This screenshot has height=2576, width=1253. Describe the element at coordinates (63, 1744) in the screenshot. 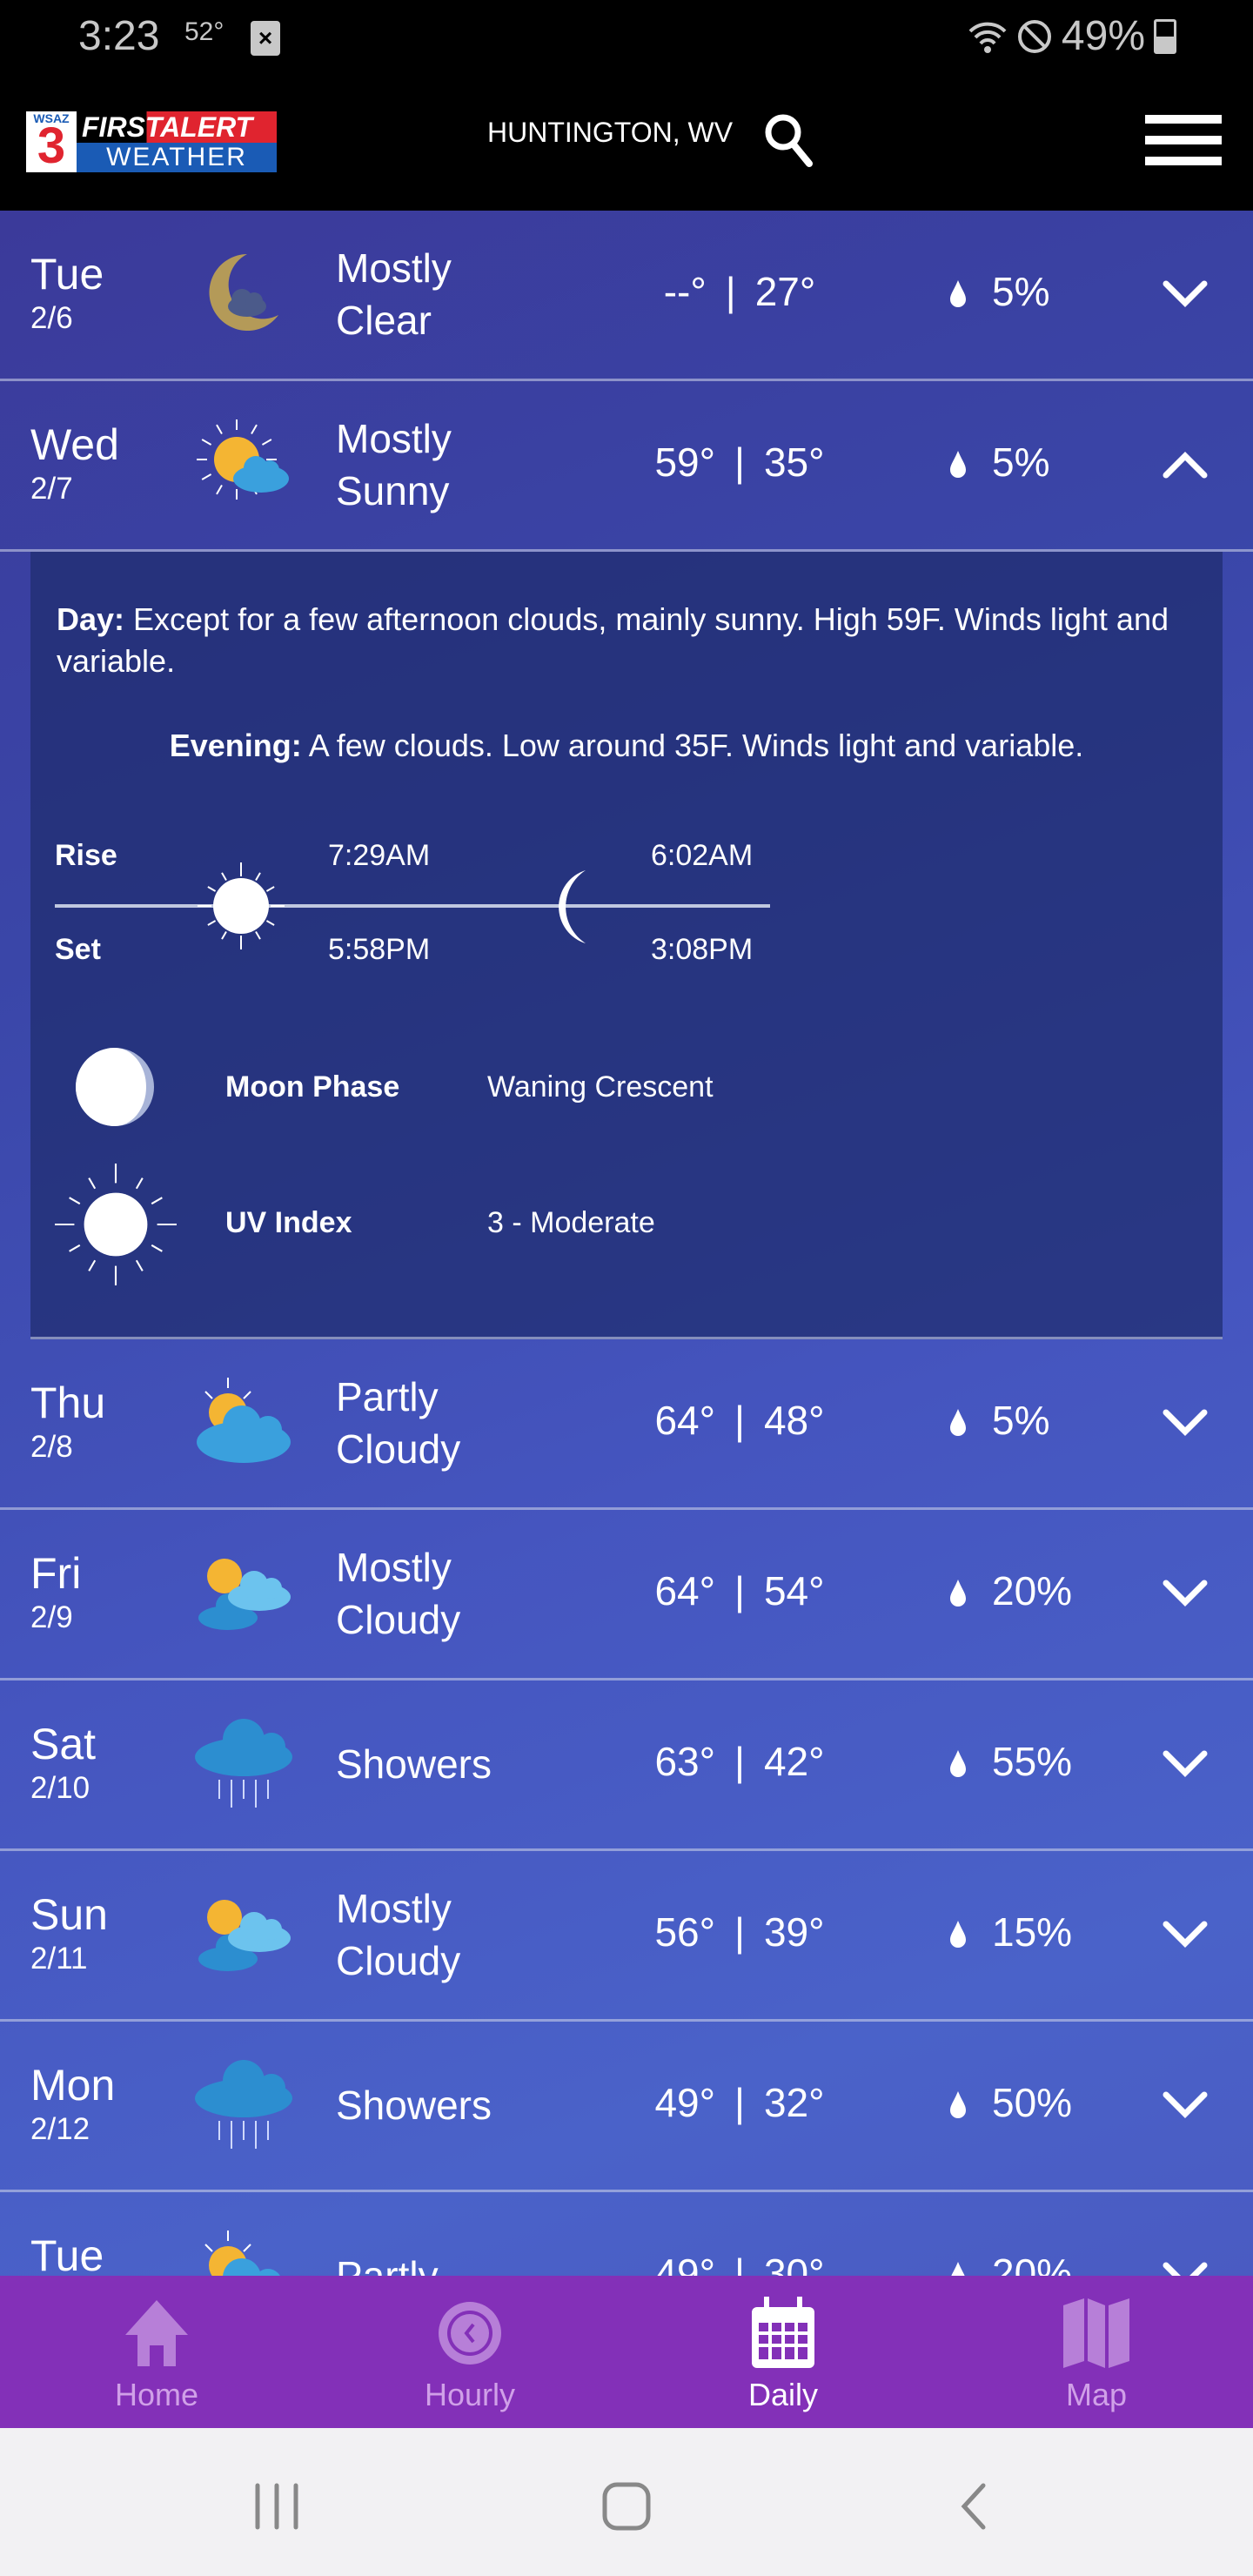

I see `day-name: Sat` at that location.